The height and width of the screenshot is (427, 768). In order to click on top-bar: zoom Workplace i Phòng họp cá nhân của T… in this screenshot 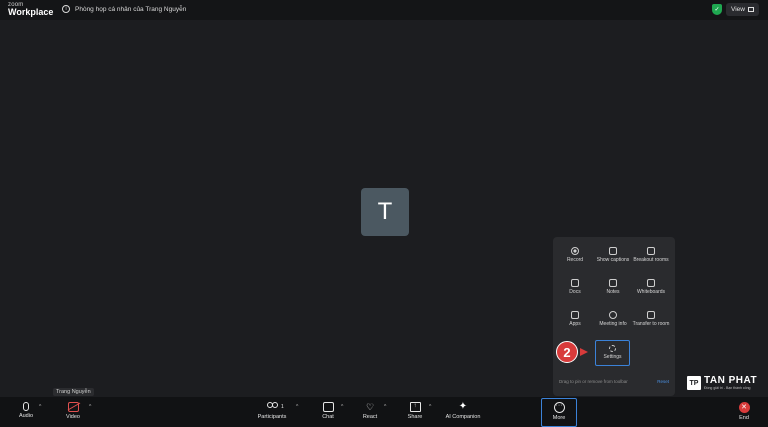, I will do `click(384, 10)`.